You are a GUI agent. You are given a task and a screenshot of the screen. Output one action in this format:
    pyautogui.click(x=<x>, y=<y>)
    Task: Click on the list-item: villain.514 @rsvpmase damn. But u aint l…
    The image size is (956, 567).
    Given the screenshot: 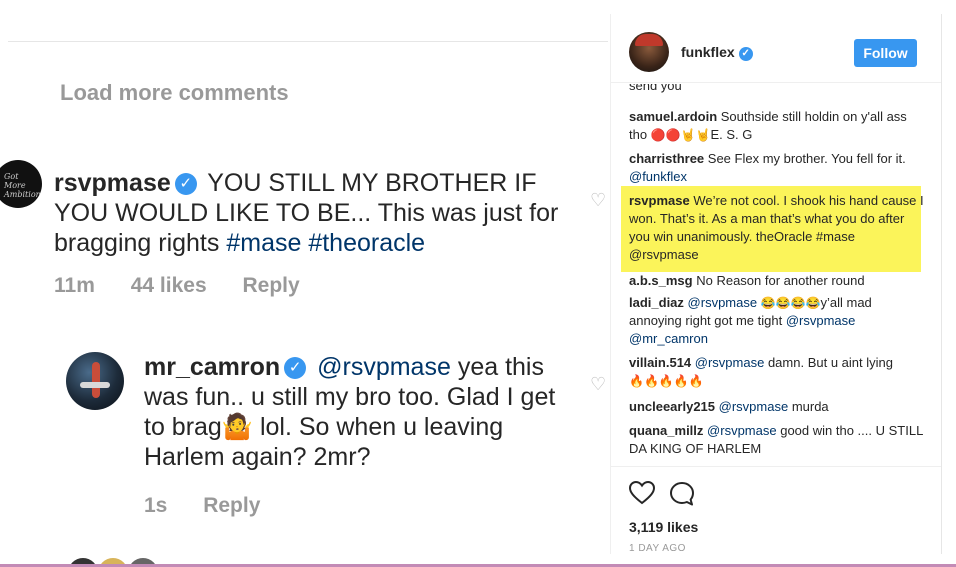 What is the action you would take?
    pyautogui.click(x=761, y=371)
    